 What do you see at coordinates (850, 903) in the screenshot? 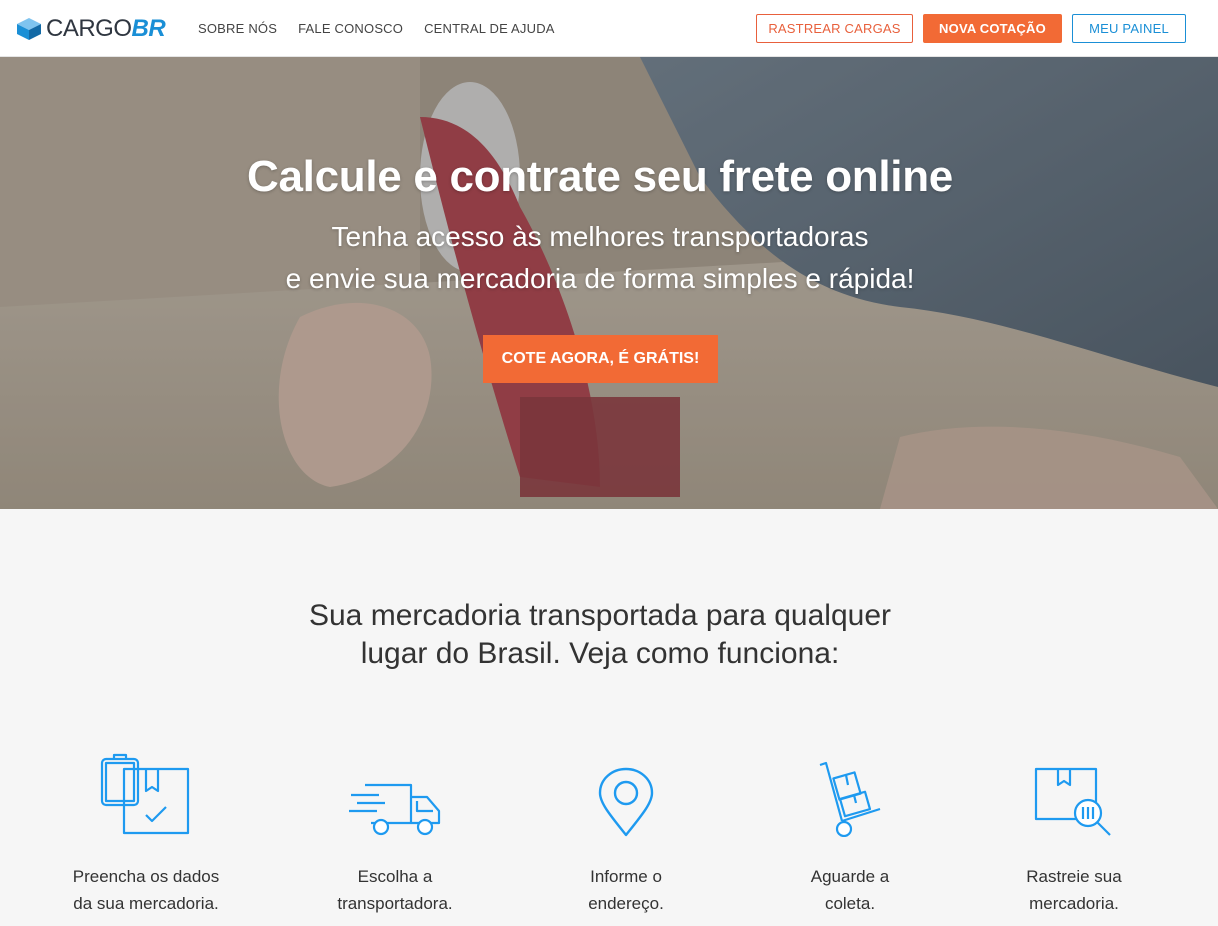
I see `step-label-line2: coleta.` at bounding box center [850, 903].